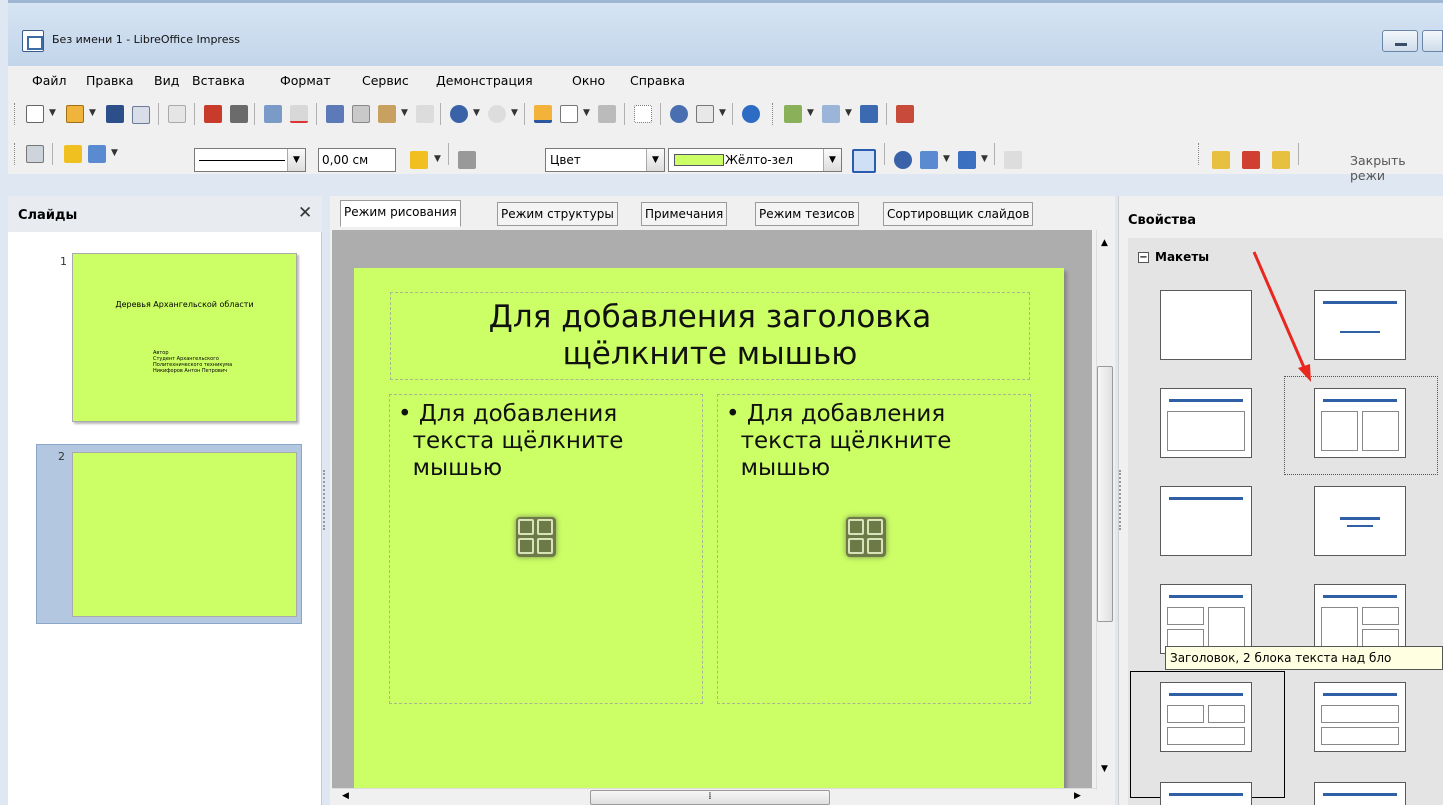 This screenshot has width=1443, height=805. Describe the element at coordinates (1360, 717) in the screenshot. I see `layout-title-content-over-content` at that location.